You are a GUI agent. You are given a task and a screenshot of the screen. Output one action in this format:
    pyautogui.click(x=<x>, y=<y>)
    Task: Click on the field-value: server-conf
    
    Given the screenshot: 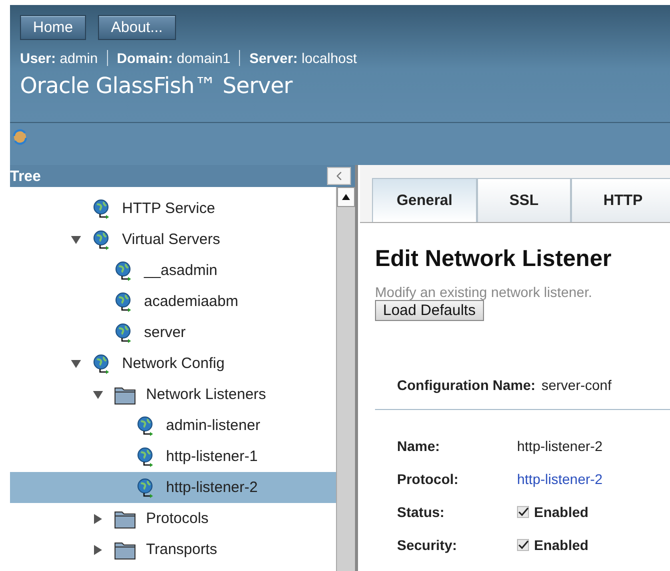 What is the action you would take?
    pyautogui.click(x=576, y=385)
    